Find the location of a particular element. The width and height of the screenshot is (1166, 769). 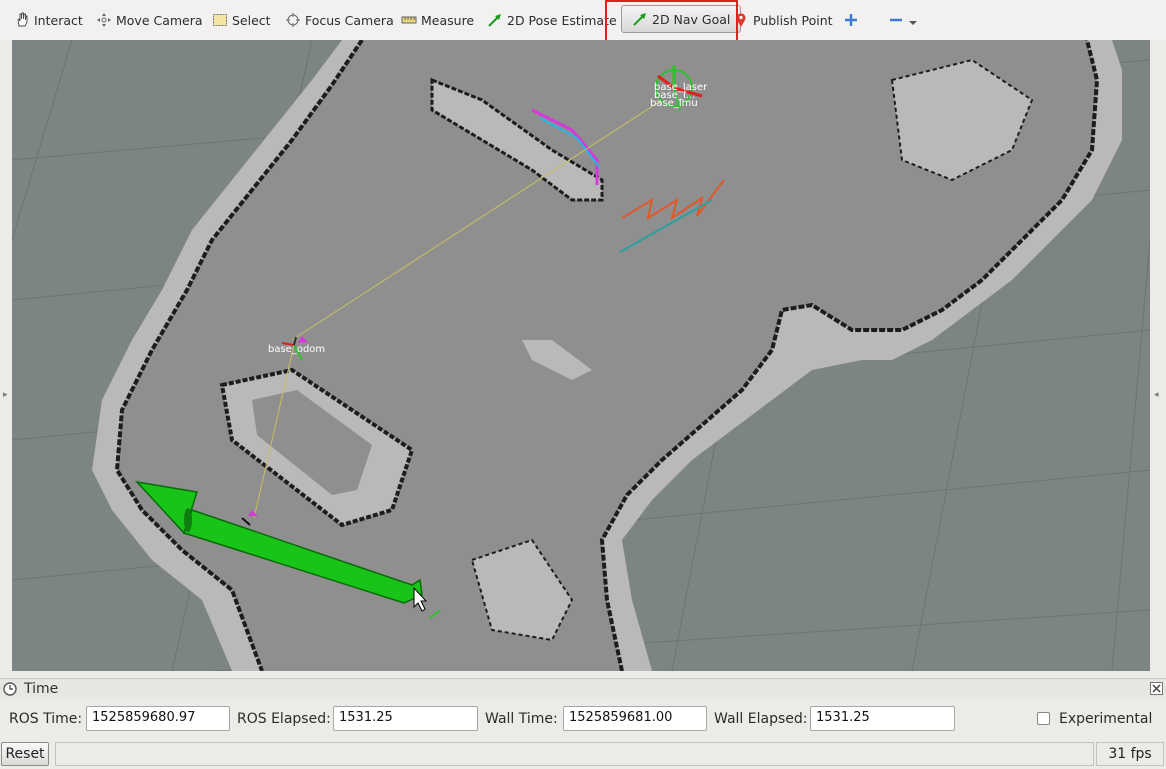

close-icon is located at coordinates (1156, 688).